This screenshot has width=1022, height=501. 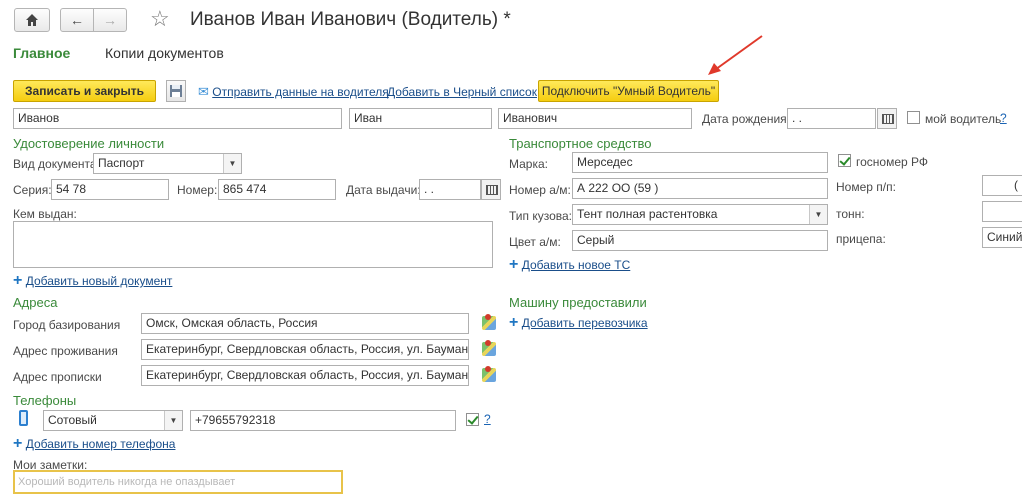 I want to click on phones-section-title: Телефоны, so click(x=45, y=400).